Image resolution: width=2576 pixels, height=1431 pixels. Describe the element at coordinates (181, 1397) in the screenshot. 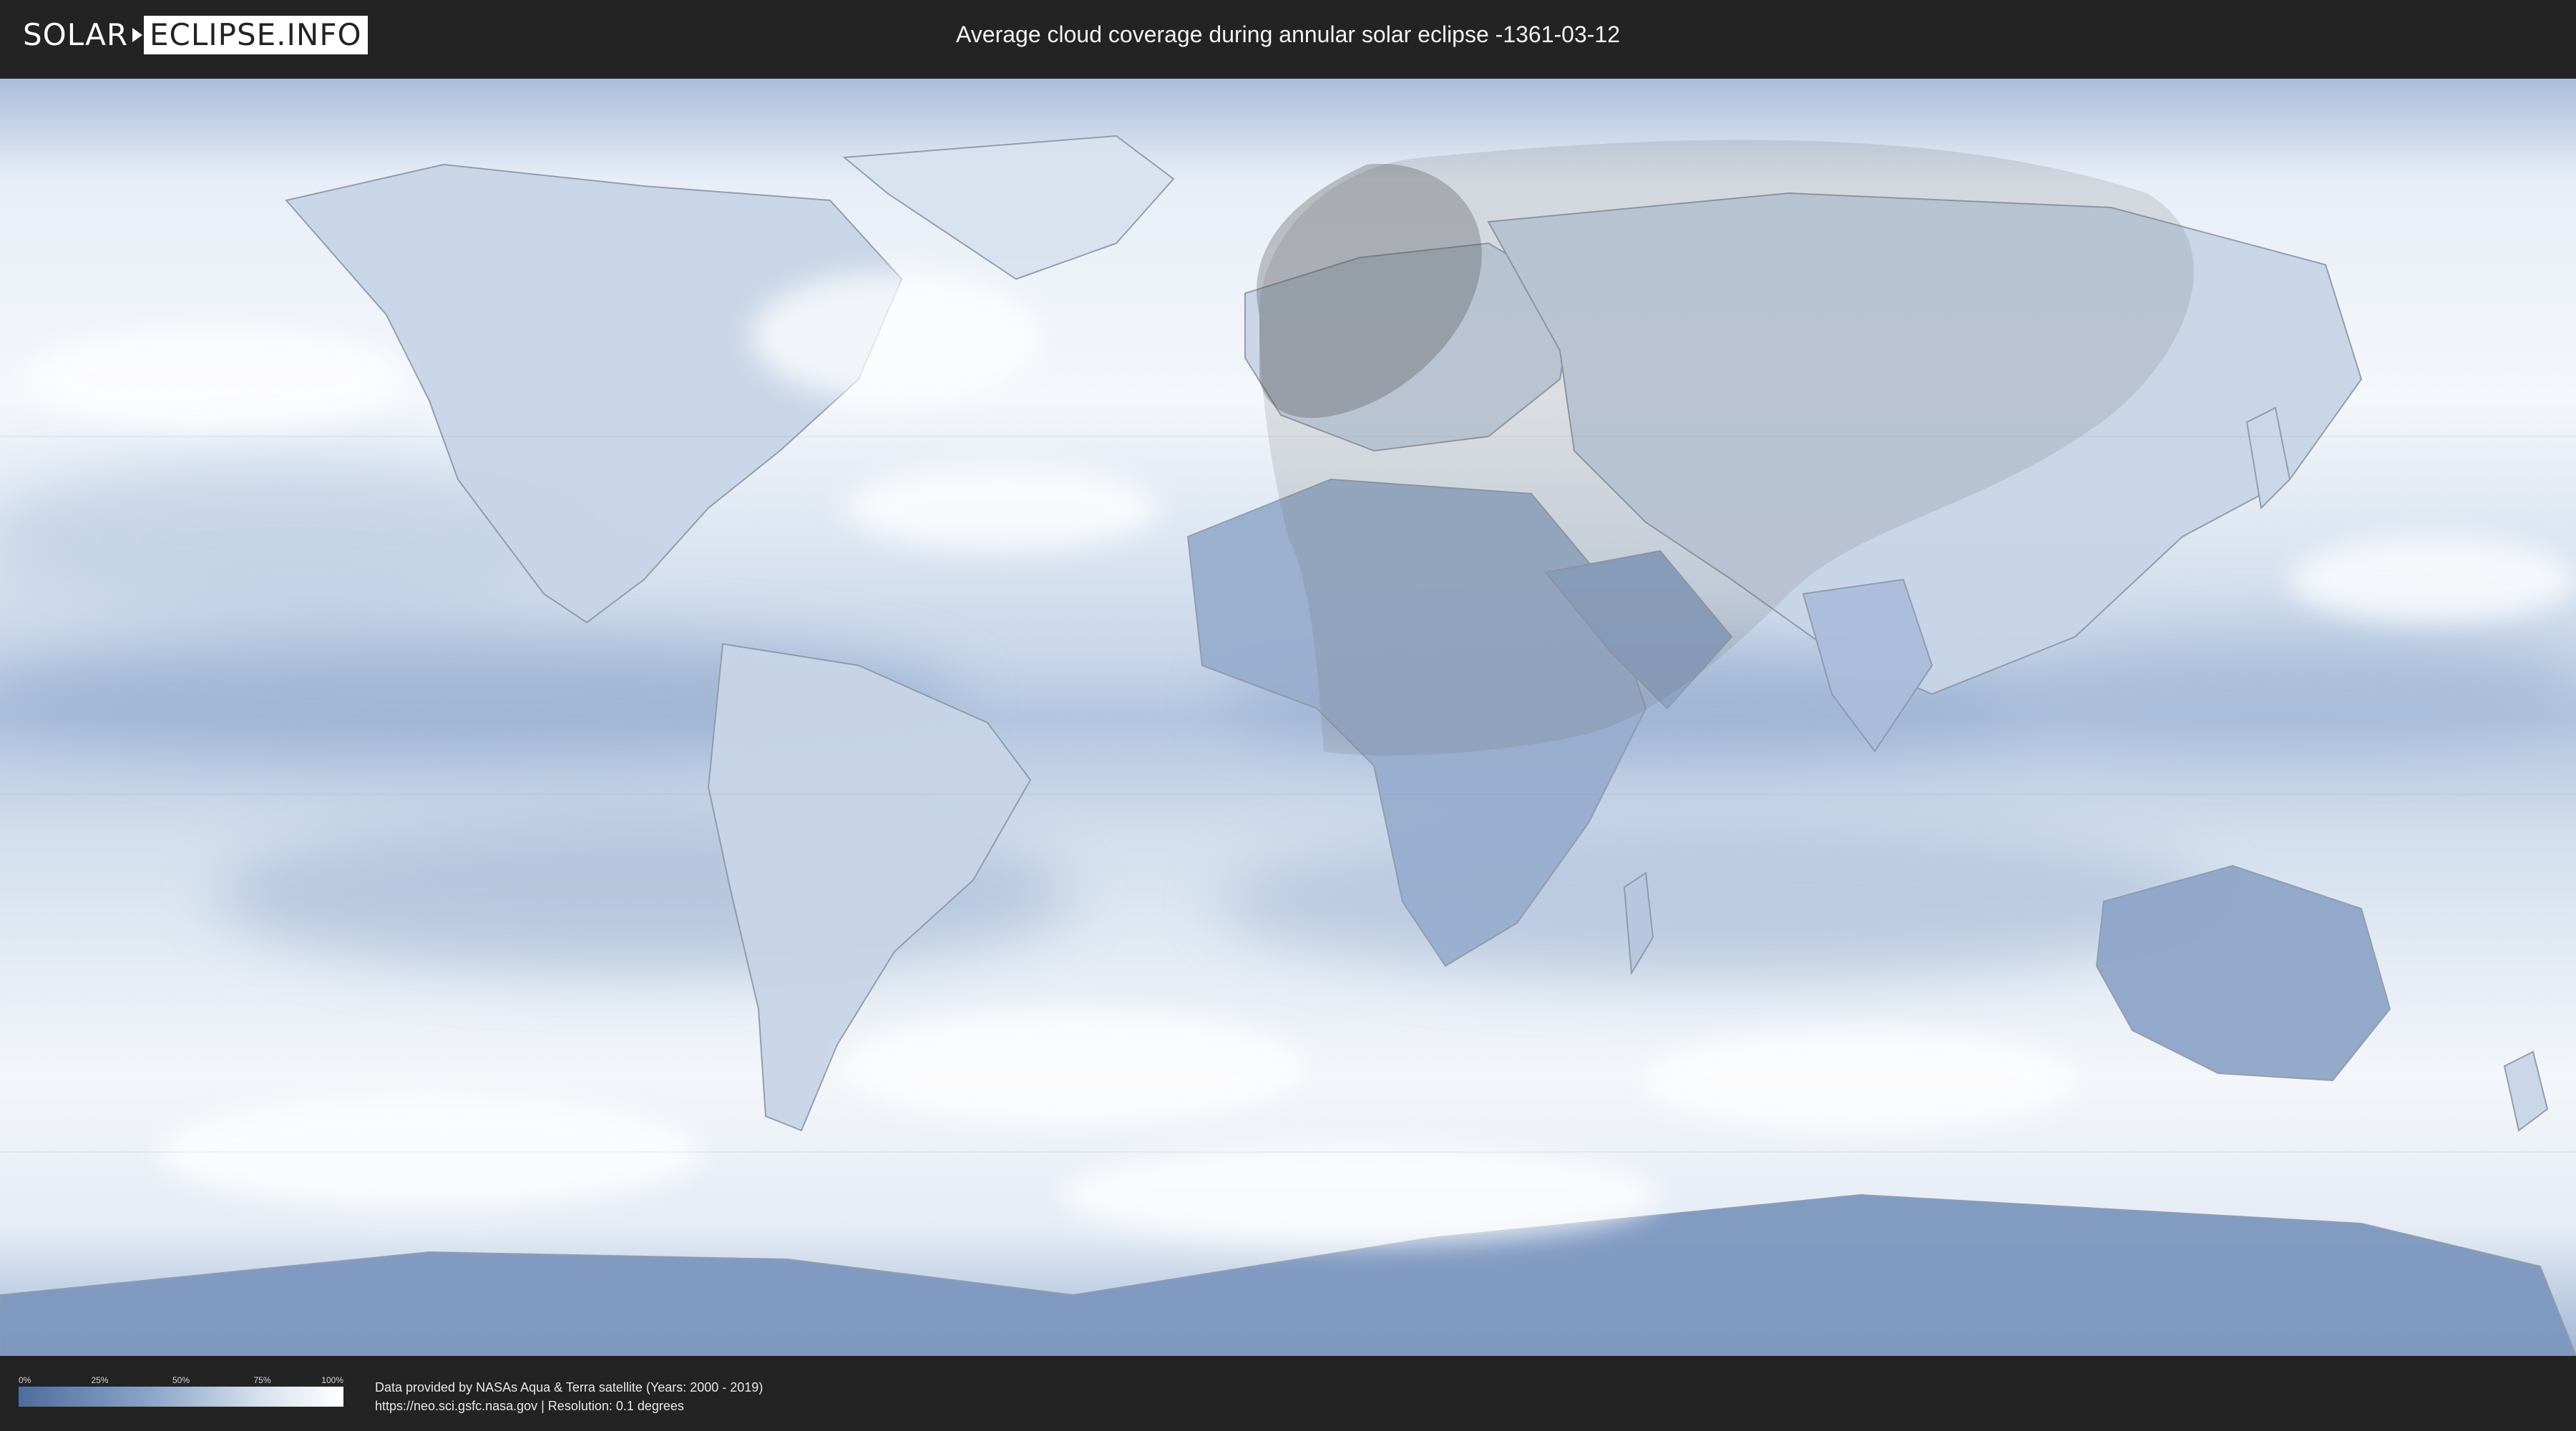

I see `legend-gradient-bar` at that location.